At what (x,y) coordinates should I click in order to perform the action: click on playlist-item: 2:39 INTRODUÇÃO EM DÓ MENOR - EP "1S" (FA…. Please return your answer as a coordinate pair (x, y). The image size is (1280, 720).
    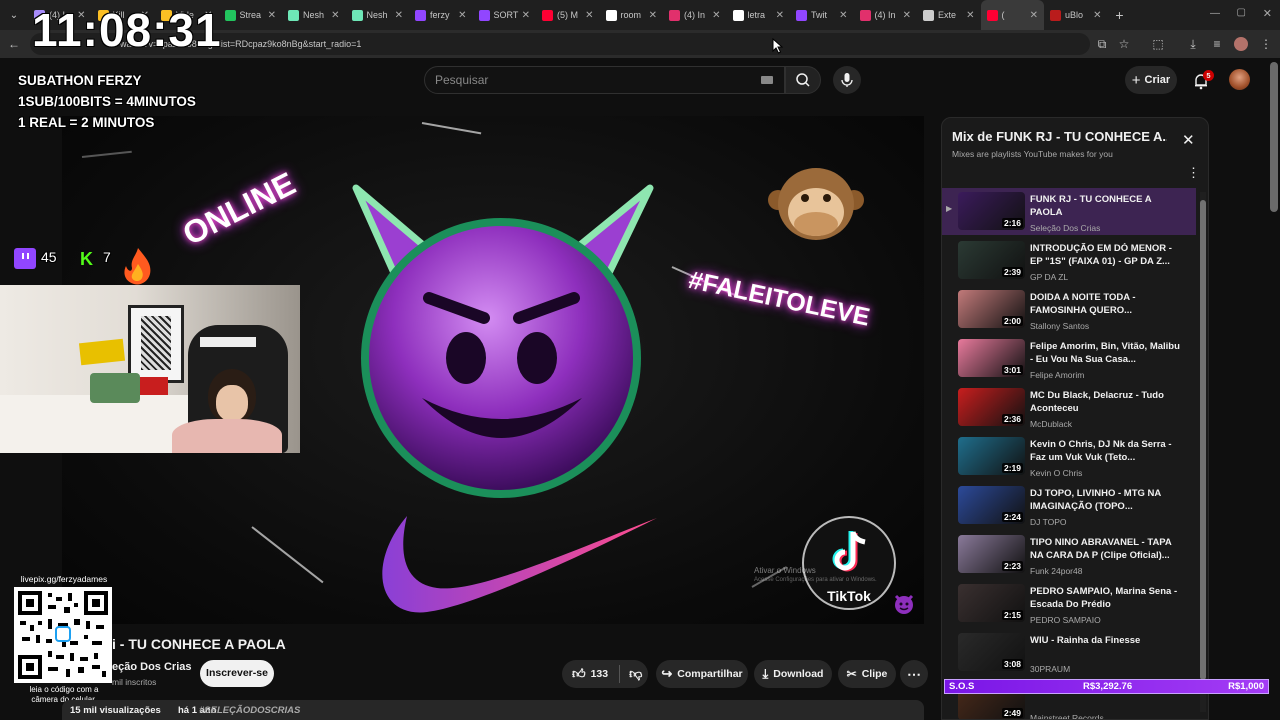
    Looking at the image, I should click on (1069, 265).